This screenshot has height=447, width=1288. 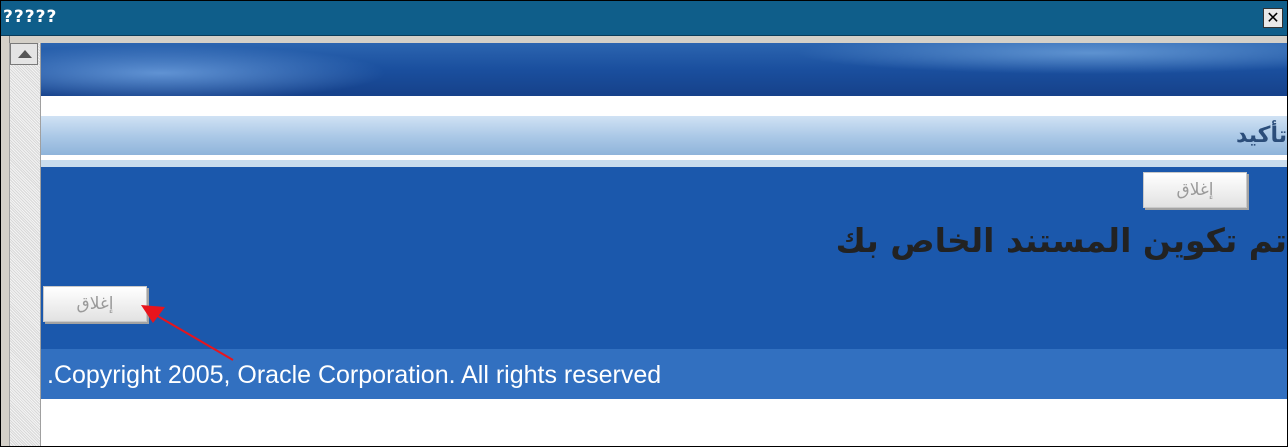 I want to click on window-title: ?????, so click(x=30, y=17).